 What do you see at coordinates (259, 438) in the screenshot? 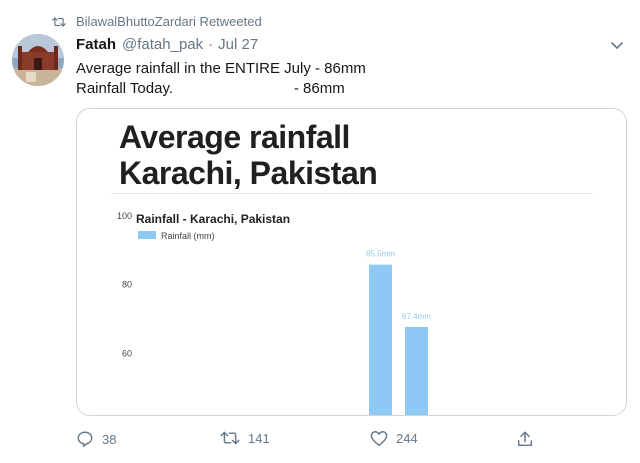
I see `retweet-count: 141` at bounding box center [259, 438].